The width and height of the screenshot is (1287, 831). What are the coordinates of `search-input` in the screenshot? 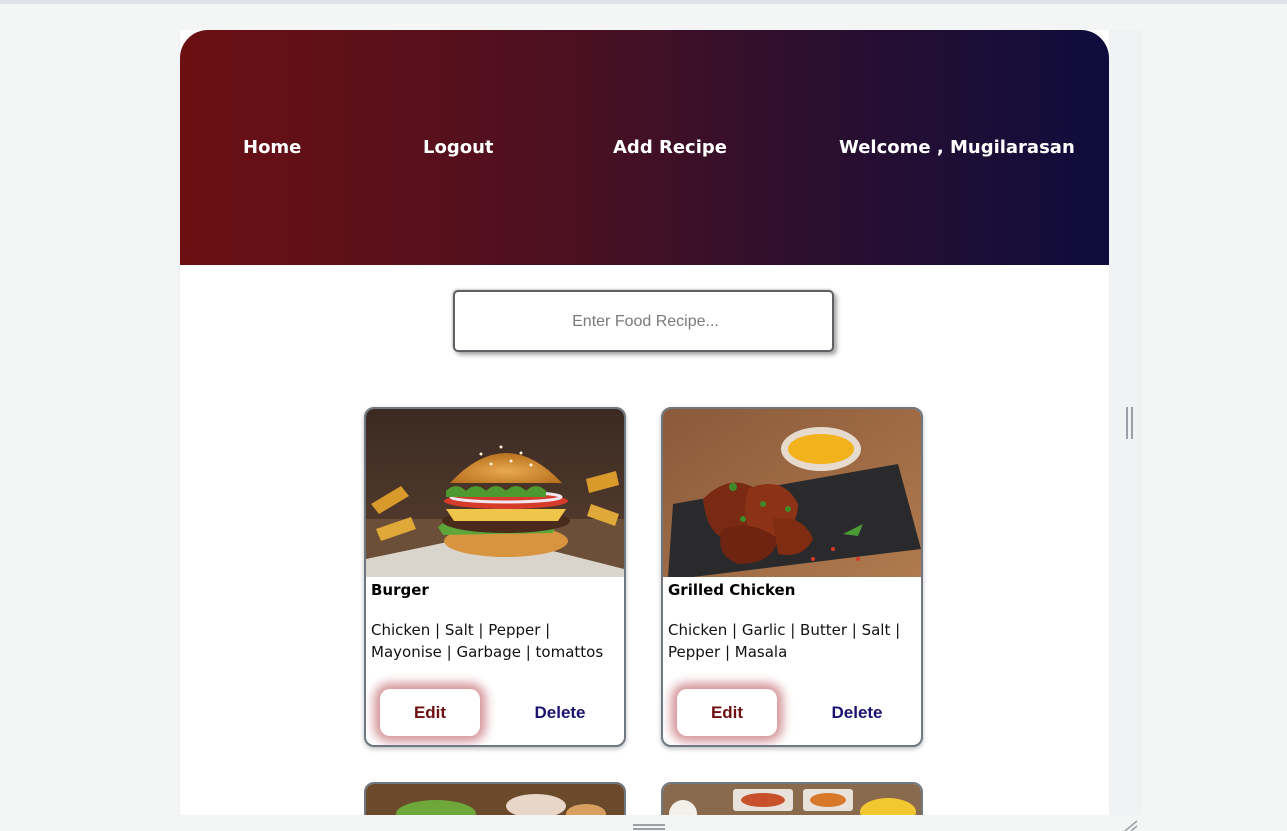 It's located at (645, 322).